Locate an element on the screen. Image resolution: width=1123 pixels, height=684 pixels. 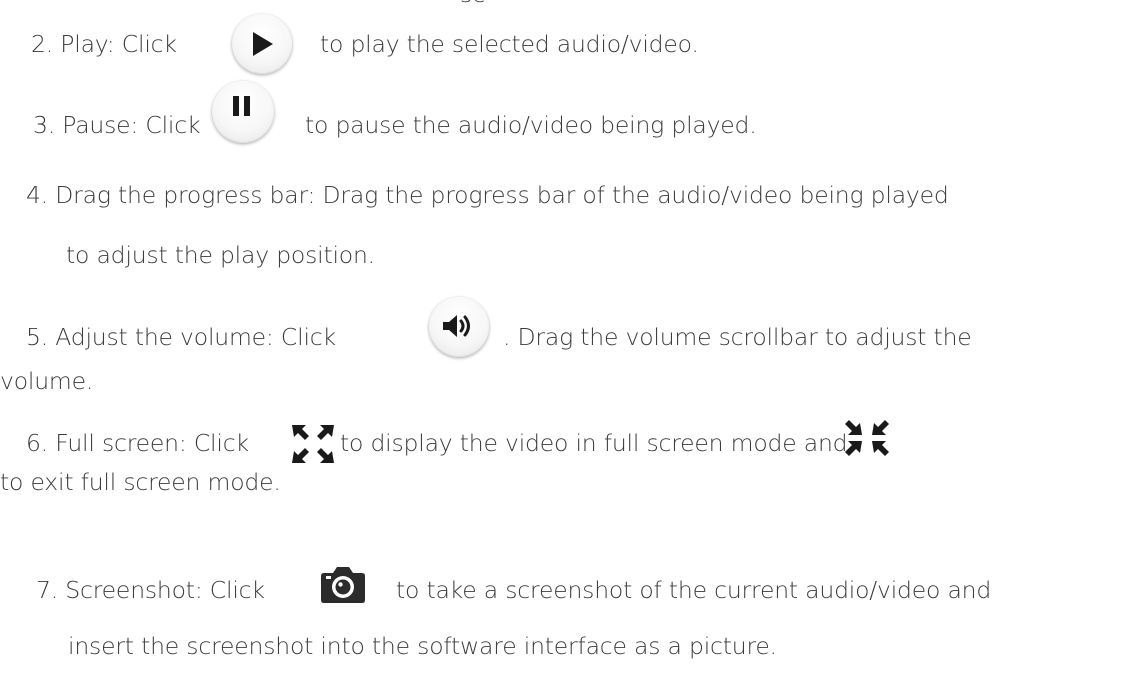
volume-button is located at coordinates (459, 327).